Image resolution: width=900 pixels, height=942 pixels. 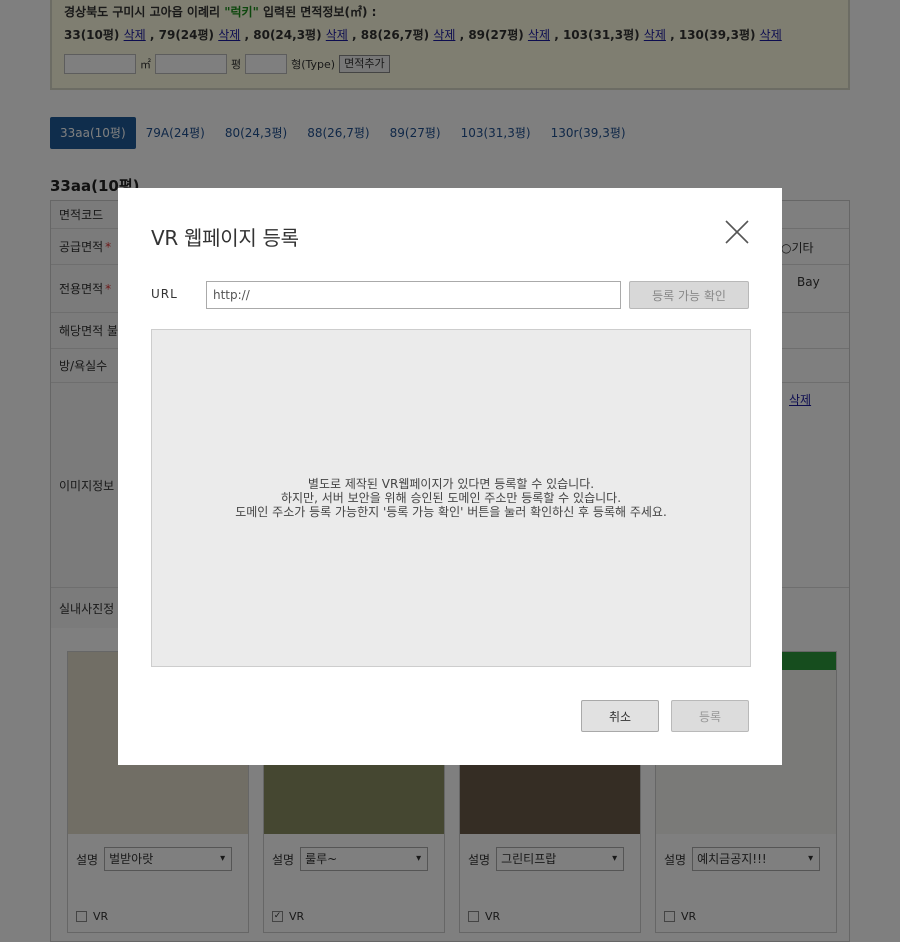 What do you see at coordinates (451, 484) in the screenshot?
I see `preview-text-line1: 별도로 제작된 VR웹페이지가 있다면 등록할 수 있습니다.` at bounding box center [451, 484].